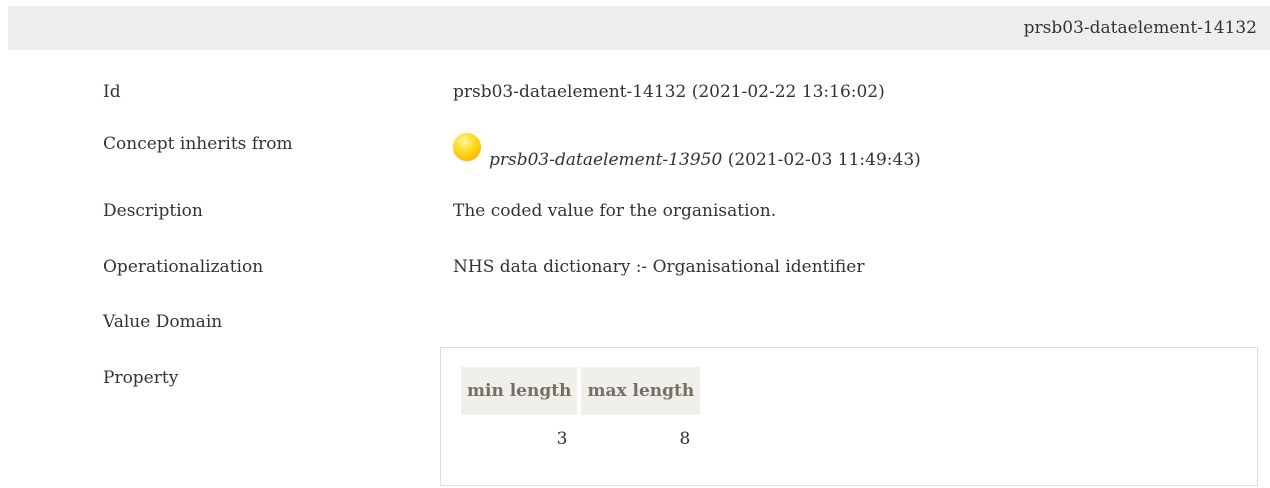 Image resolution: width=1270 pixels, height=488 pixels. Describe the element at coordinates (639, 28) in the screenshot. I see `header-bar: prsb03-dataelement-14132` at that location.